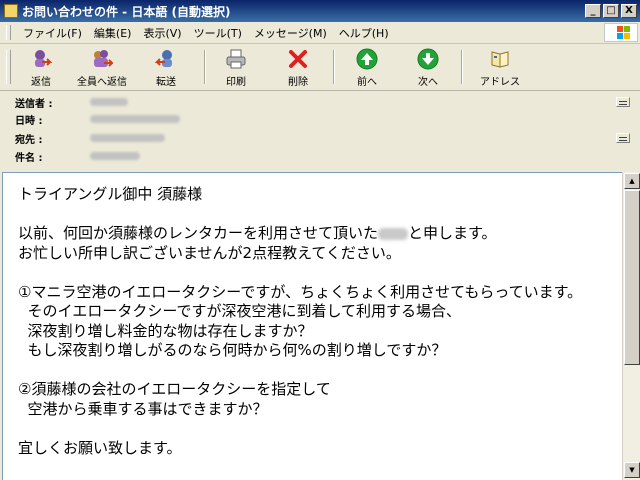 This screenshot has height=480, width=640. I want to click on reply-all-label: 全員へ返信, so click(102, 82).